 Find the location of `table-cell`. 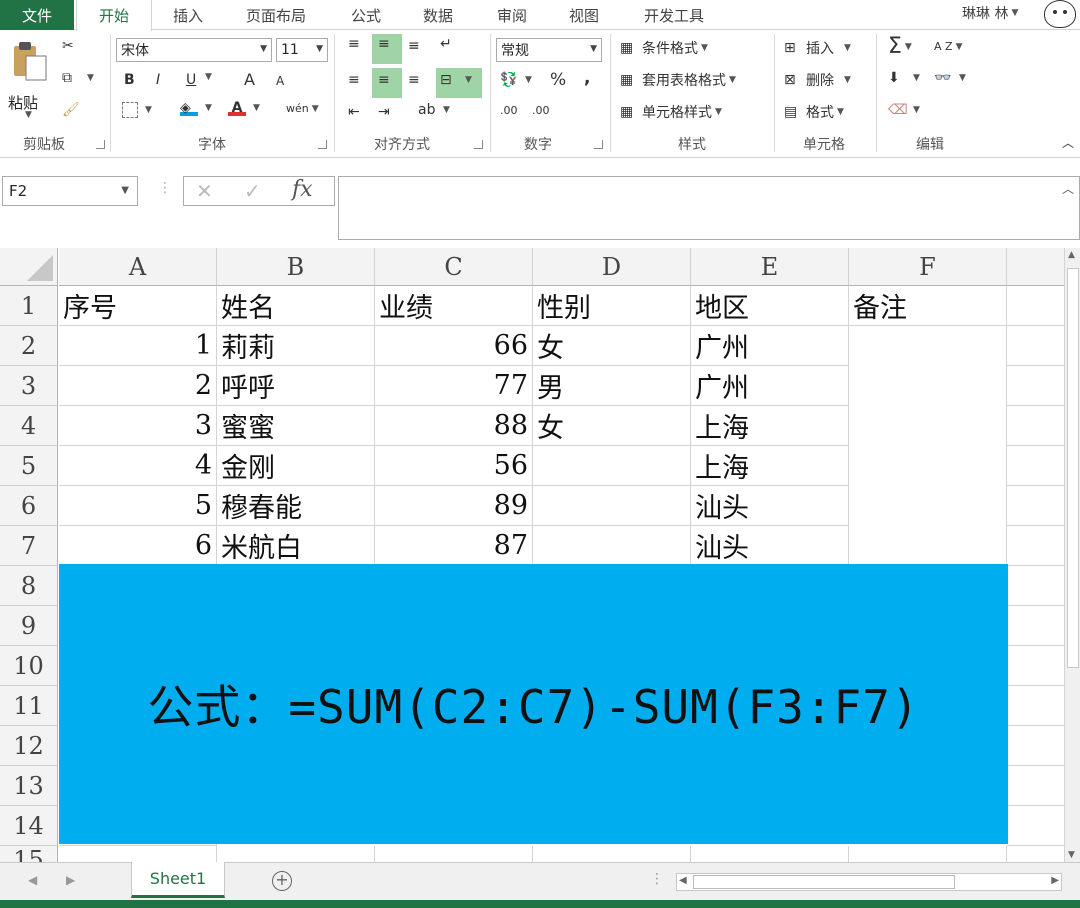

table-cell is located at coordinates (612, 506).